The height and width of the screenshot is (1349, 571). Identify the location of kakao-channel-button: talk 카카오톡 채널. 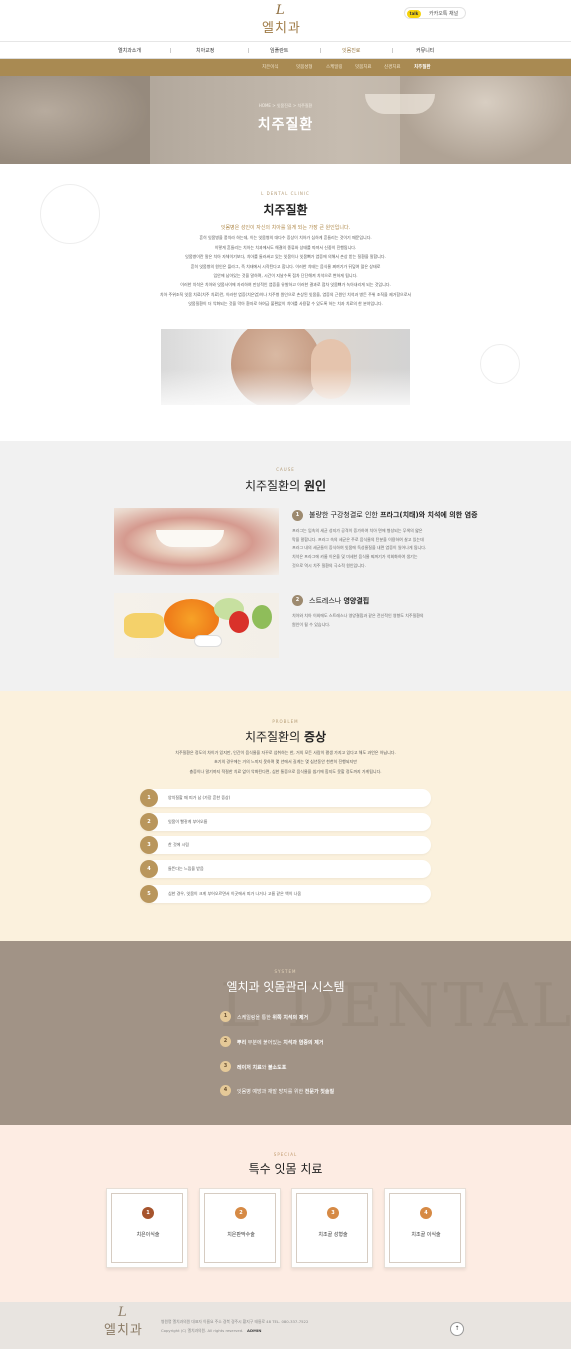
(435, 13).